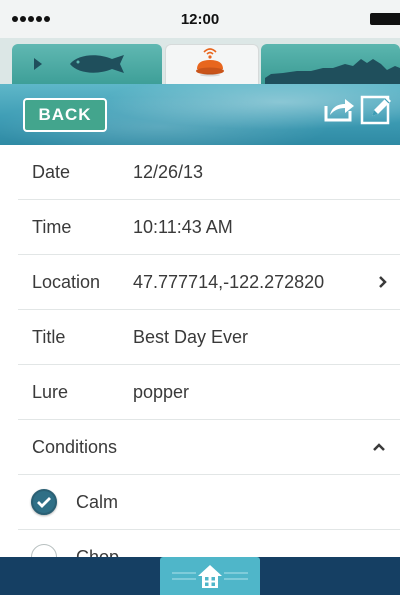 This screenshot has height=595, width=400. Describe the element at coordinates (209, 447) in the screenshot. I see `conditions-header: Conditions` at that location.